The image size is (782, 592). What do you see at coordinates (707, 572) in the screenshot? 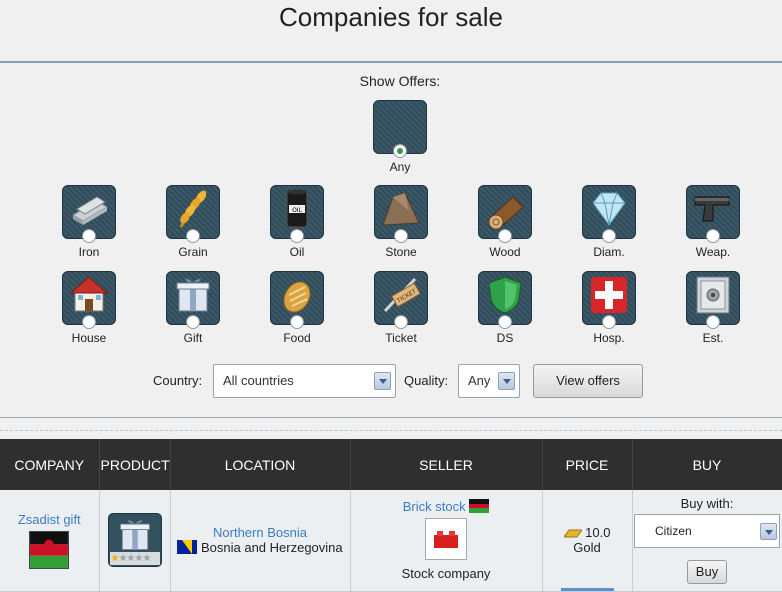
I see `buy-button: Buy` at bounding box center [707, 572].